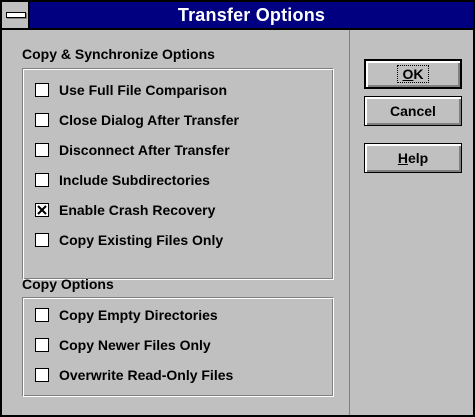  I want to click on checkbox-copy-newer-files-only: Copy Newer Files Only, so click(123, 345).